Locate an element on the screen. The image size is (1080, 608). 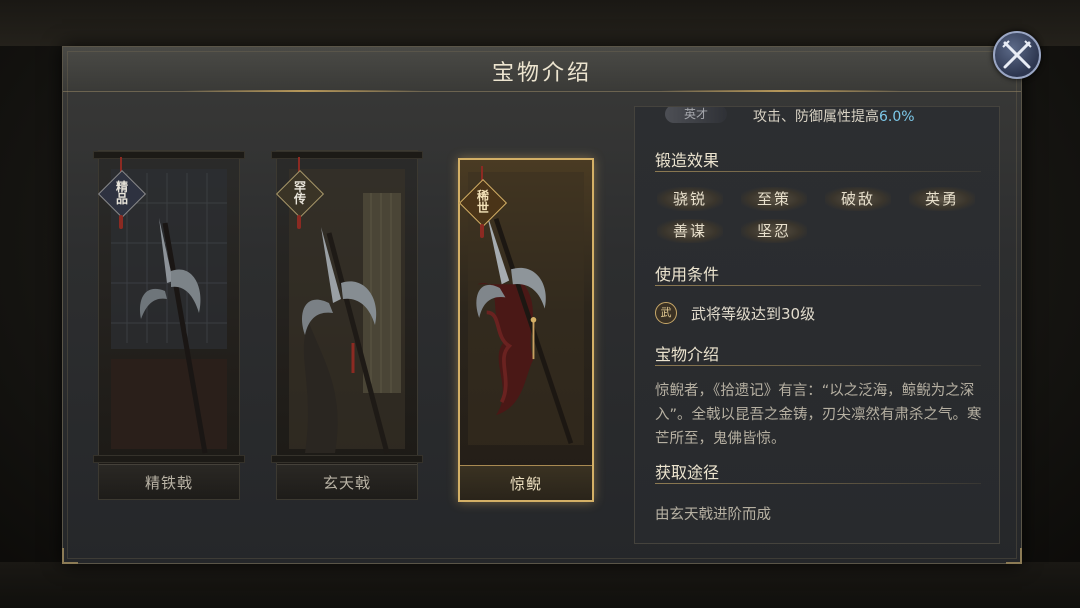
crossed-swords-close-icon is located at coordinates (1017, 54).